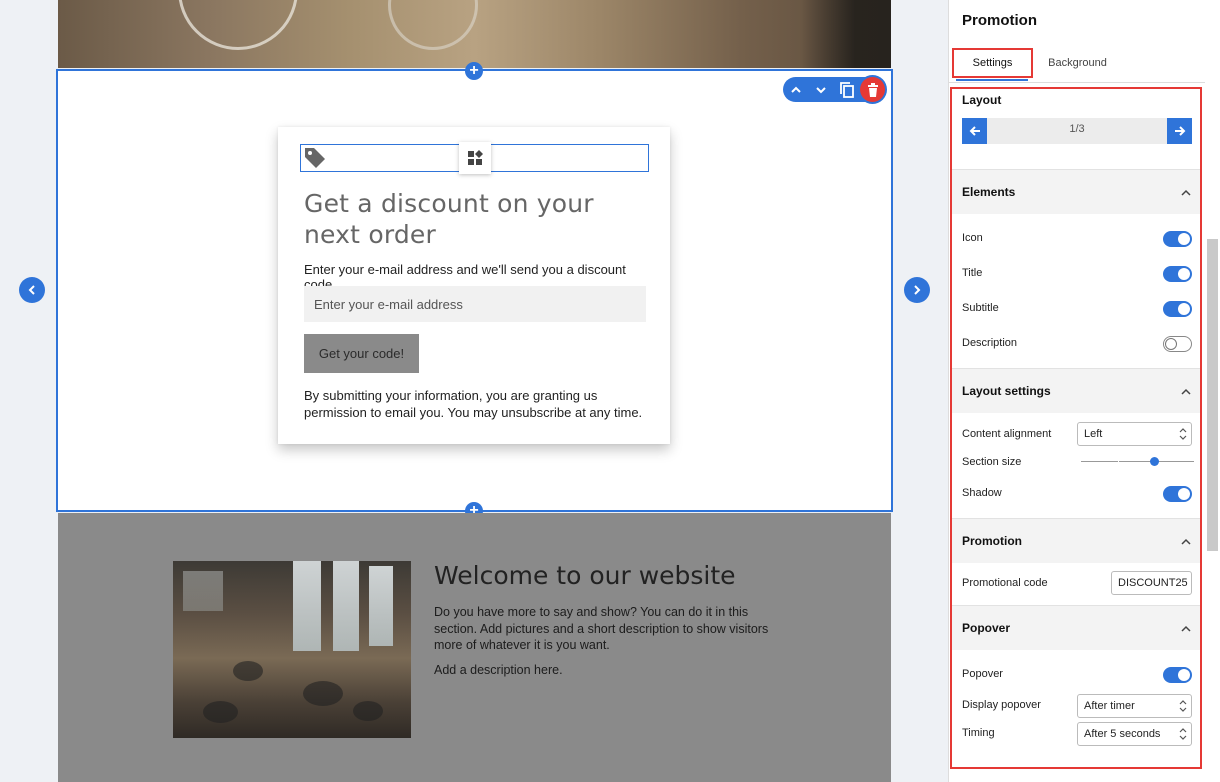  Describe the element at coordinates (992, 63) in the screenshot. I see `tab-settings: Settings` at that location.